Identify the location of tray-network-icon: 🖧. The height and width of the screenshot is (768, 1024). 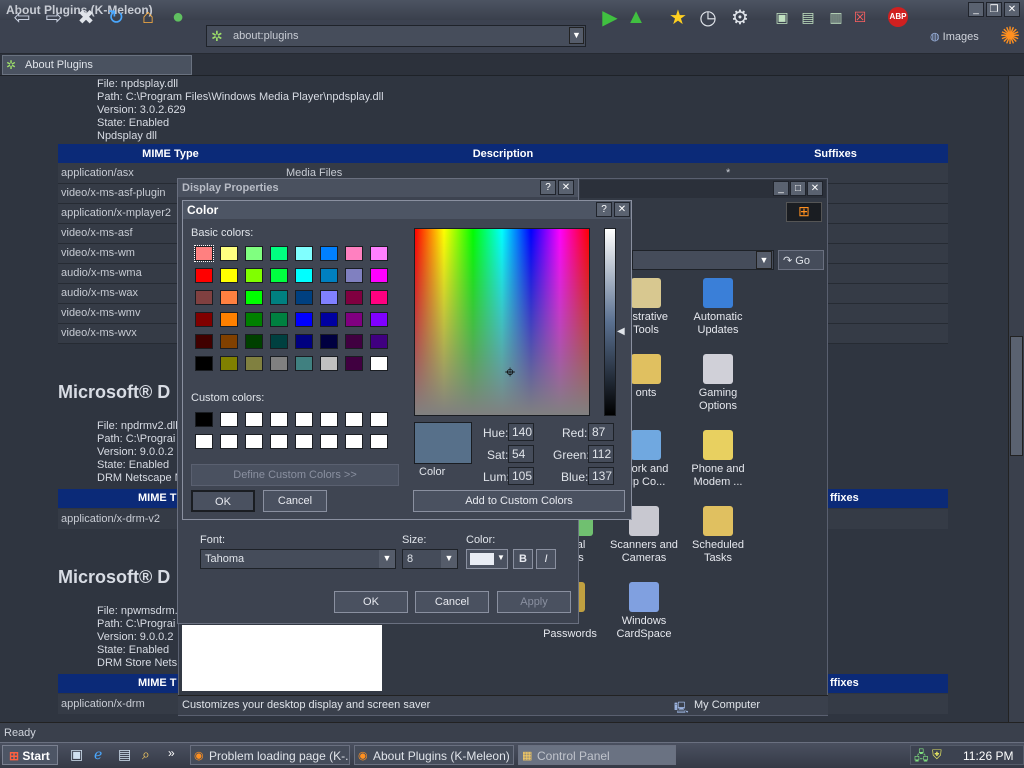
(921, 757).